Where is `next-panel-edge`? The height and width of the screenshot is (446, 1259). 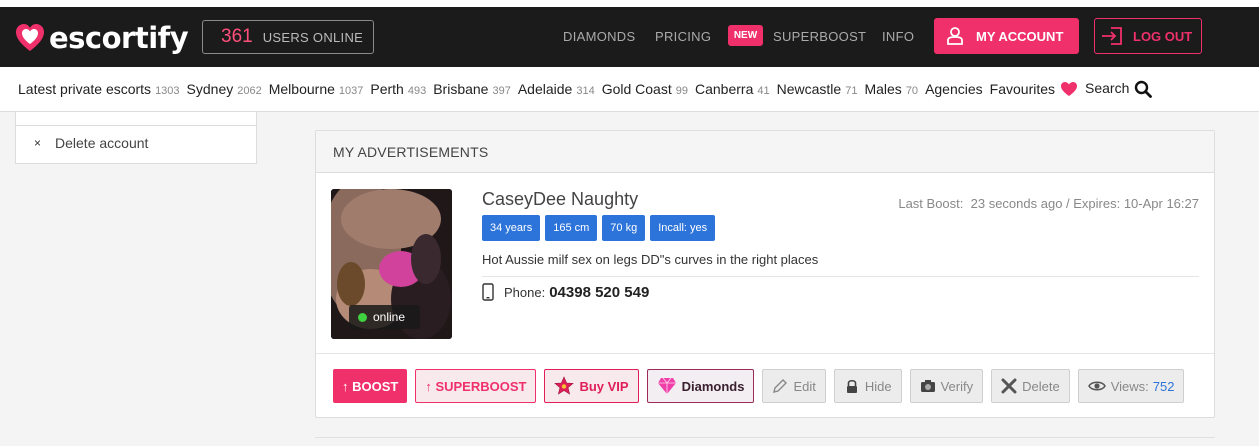
next-panel-edge is located at coordinates (765, 437).